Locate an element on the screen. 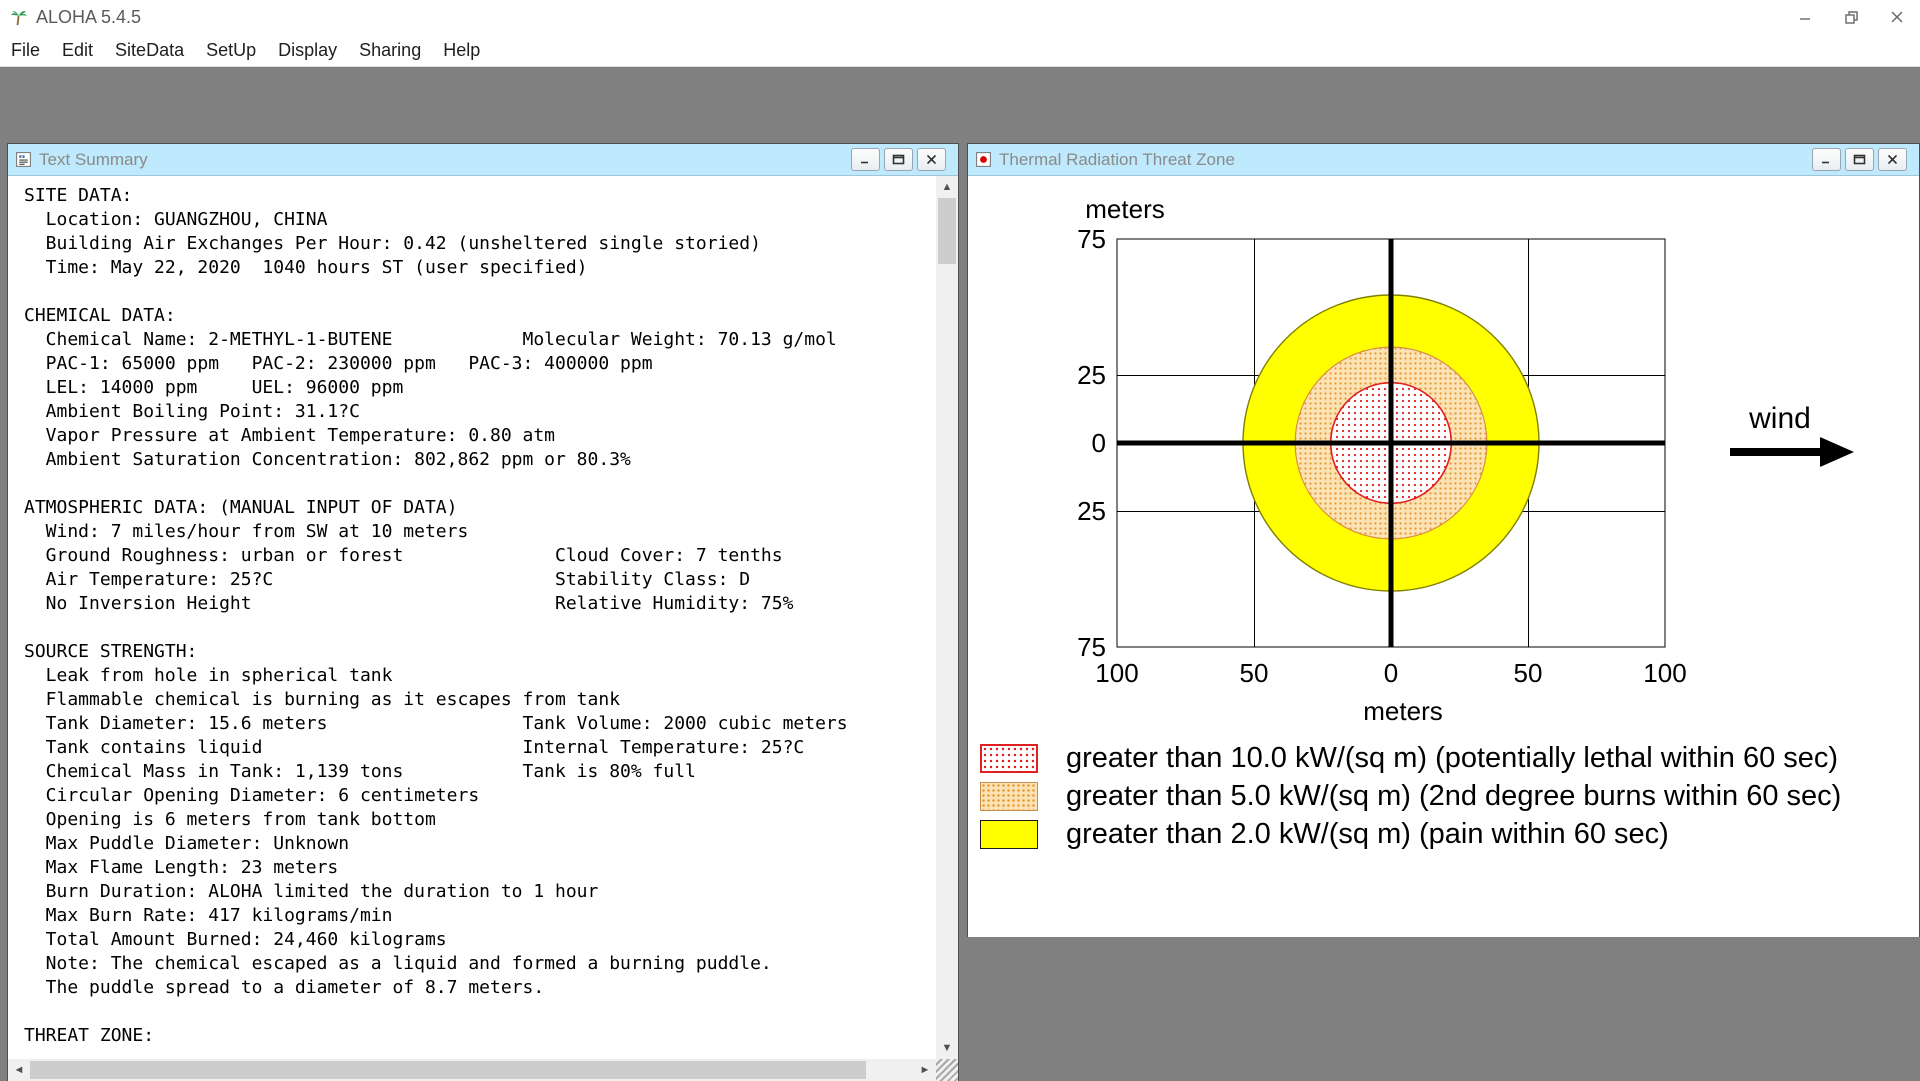  x-tick-50-right: 50 is located at coordinates (1528, 673).